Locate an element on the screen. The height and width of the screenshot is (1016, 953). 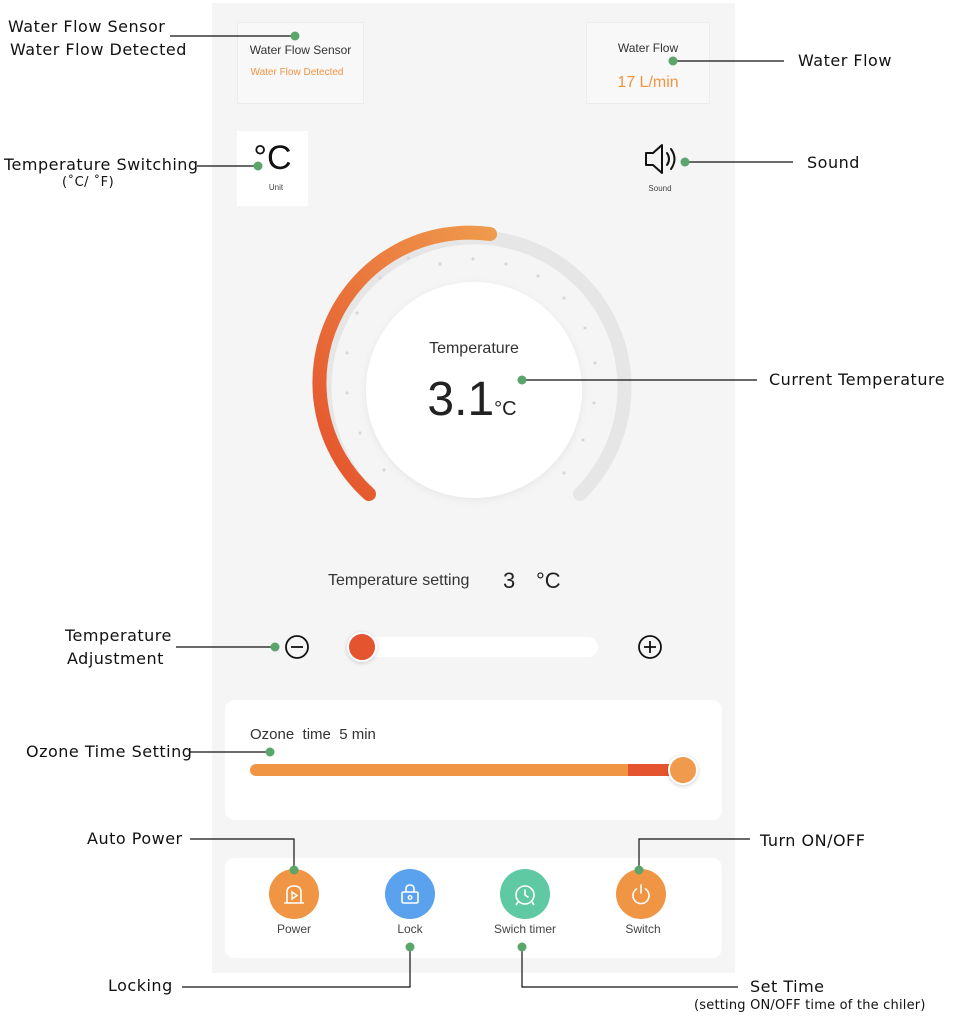
annotation-sound: Sound is located at coordinates (833, 162).